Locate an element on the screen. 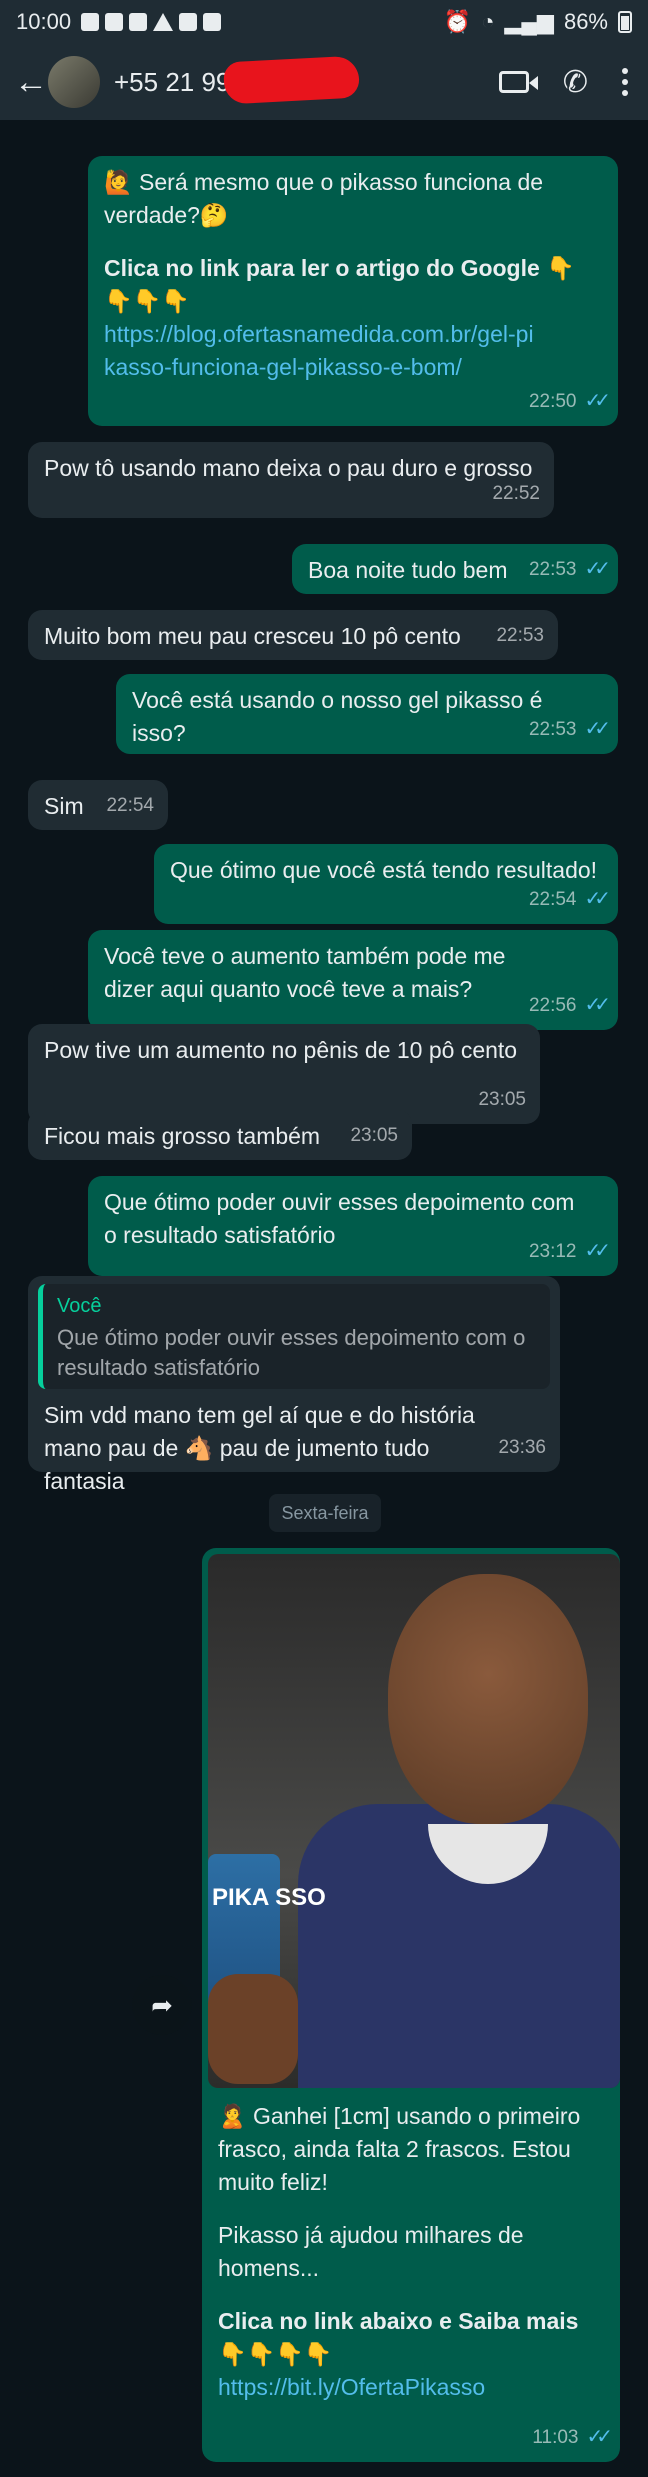 The height and width of the screenshot is (2477, 648). message-bubble: Ficou mais grosso também 23:05 is located at coordinates (220, 1135).